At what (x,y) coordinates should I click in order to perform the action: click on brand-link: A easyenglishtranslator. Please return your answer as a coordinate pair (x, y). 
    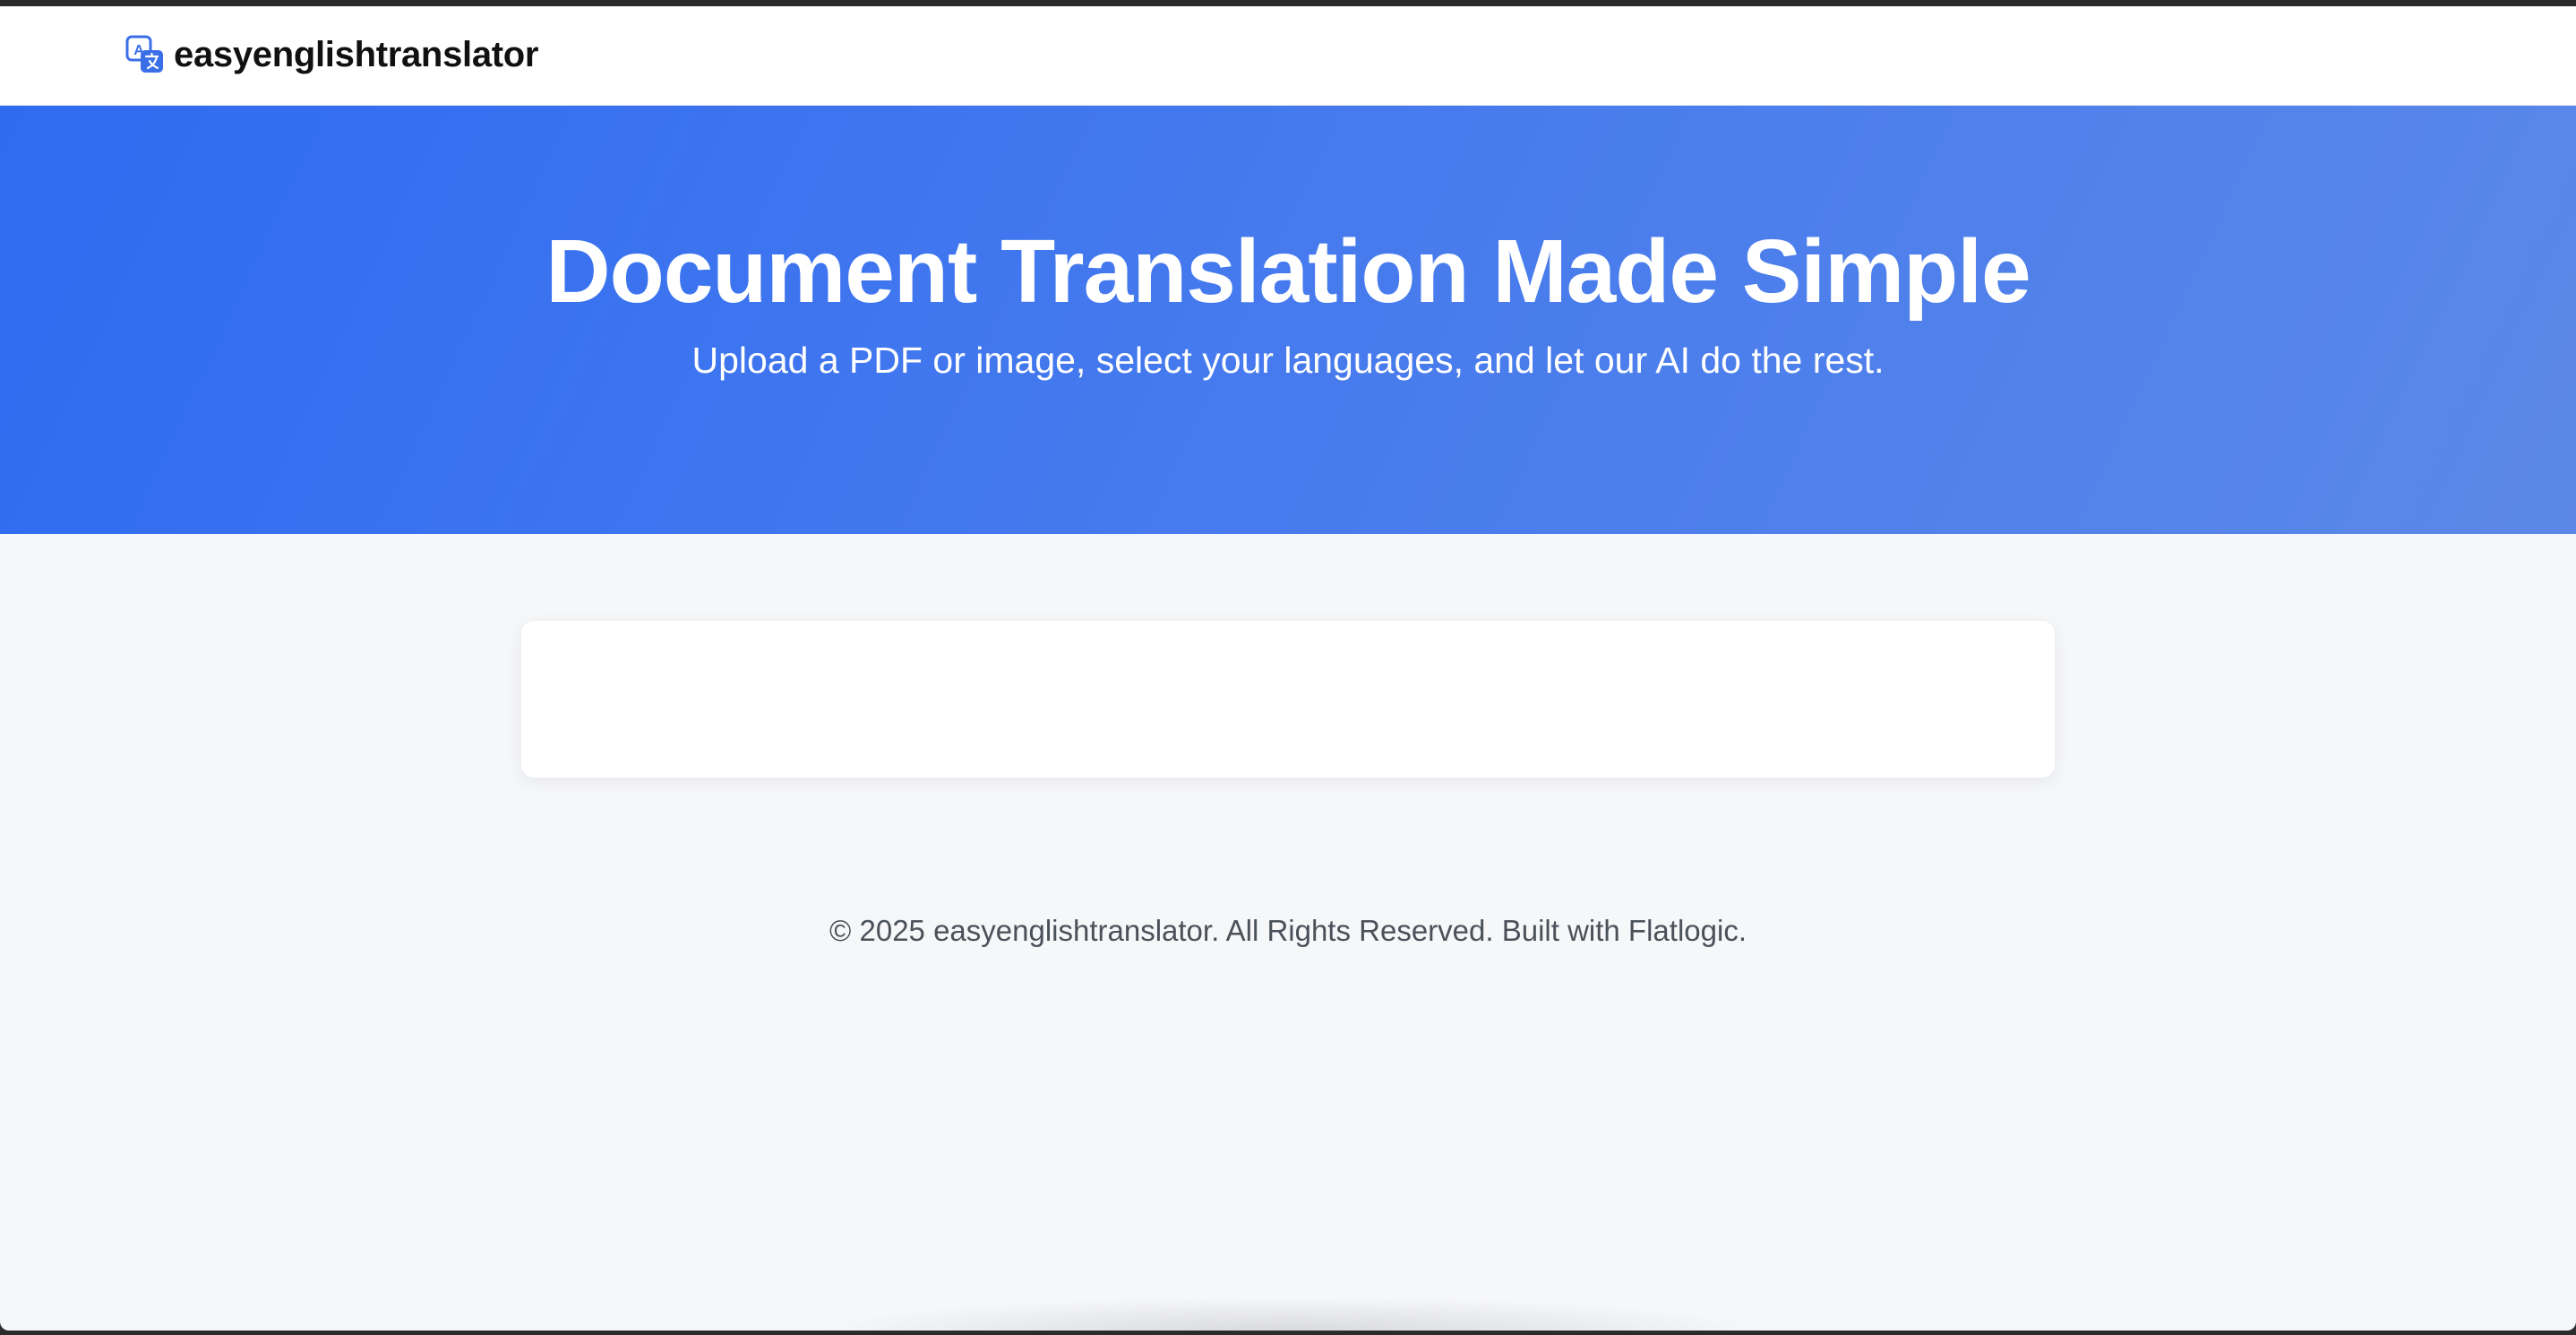
    Looking at the image, I should click on (332, 54).